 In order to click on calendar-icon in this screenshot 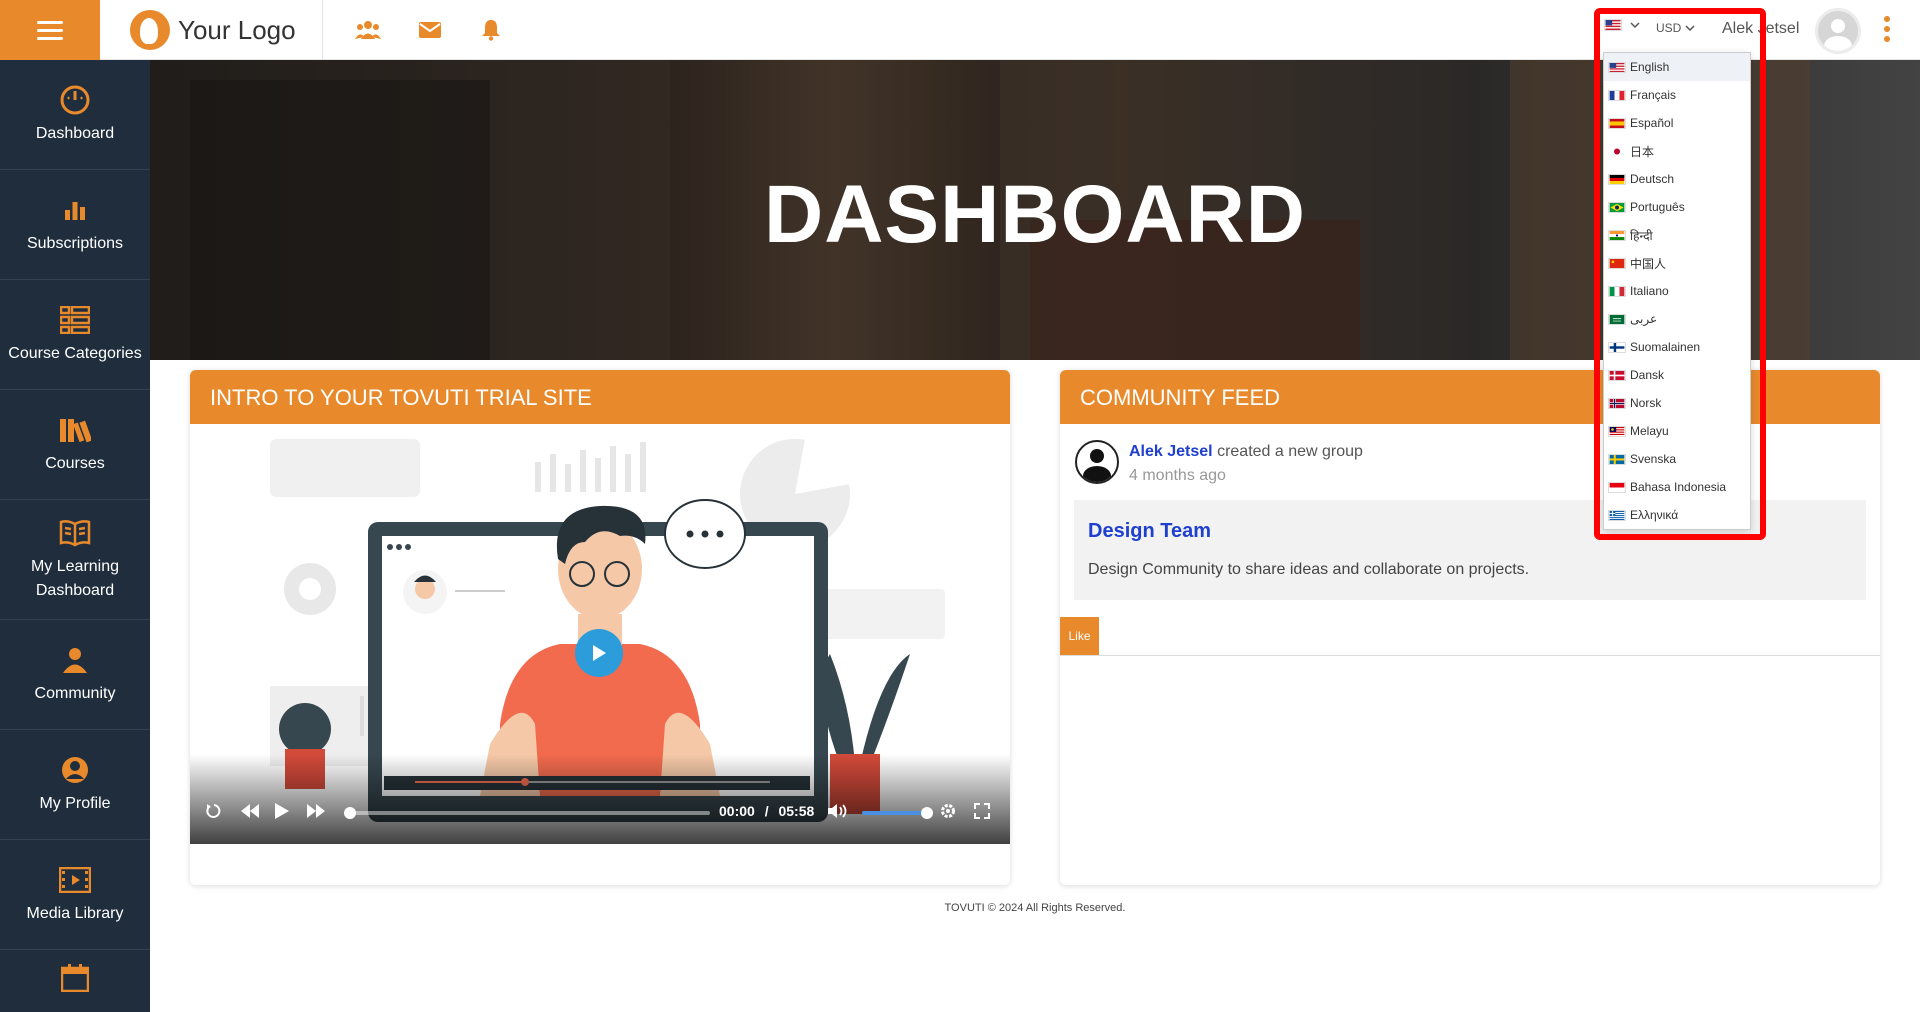, I will do `click(75, 978)`.